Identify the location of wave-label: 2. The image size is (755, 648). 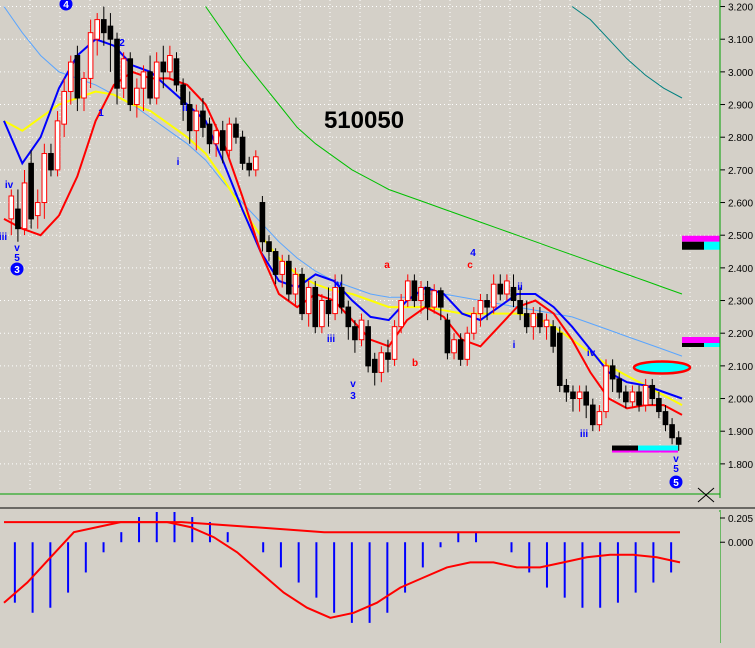
(122, 43).